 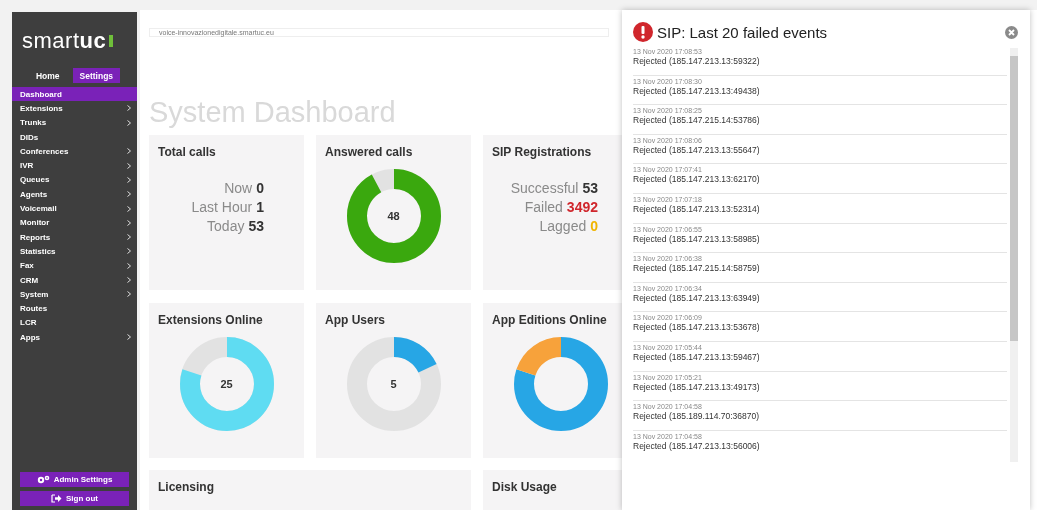 What do you see at coordinates (34, 309) in the screenshot?
I see `menu-label: Routes` at bounding box center [34, 309].